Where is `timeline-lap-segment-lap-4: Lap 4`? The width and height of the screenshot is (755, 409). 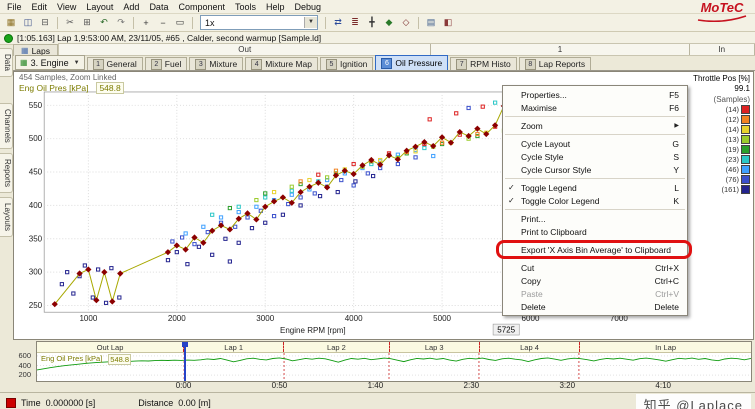 timeline-lap-segment-lap-4: Lap 4 is located at coordinates (530, 347).